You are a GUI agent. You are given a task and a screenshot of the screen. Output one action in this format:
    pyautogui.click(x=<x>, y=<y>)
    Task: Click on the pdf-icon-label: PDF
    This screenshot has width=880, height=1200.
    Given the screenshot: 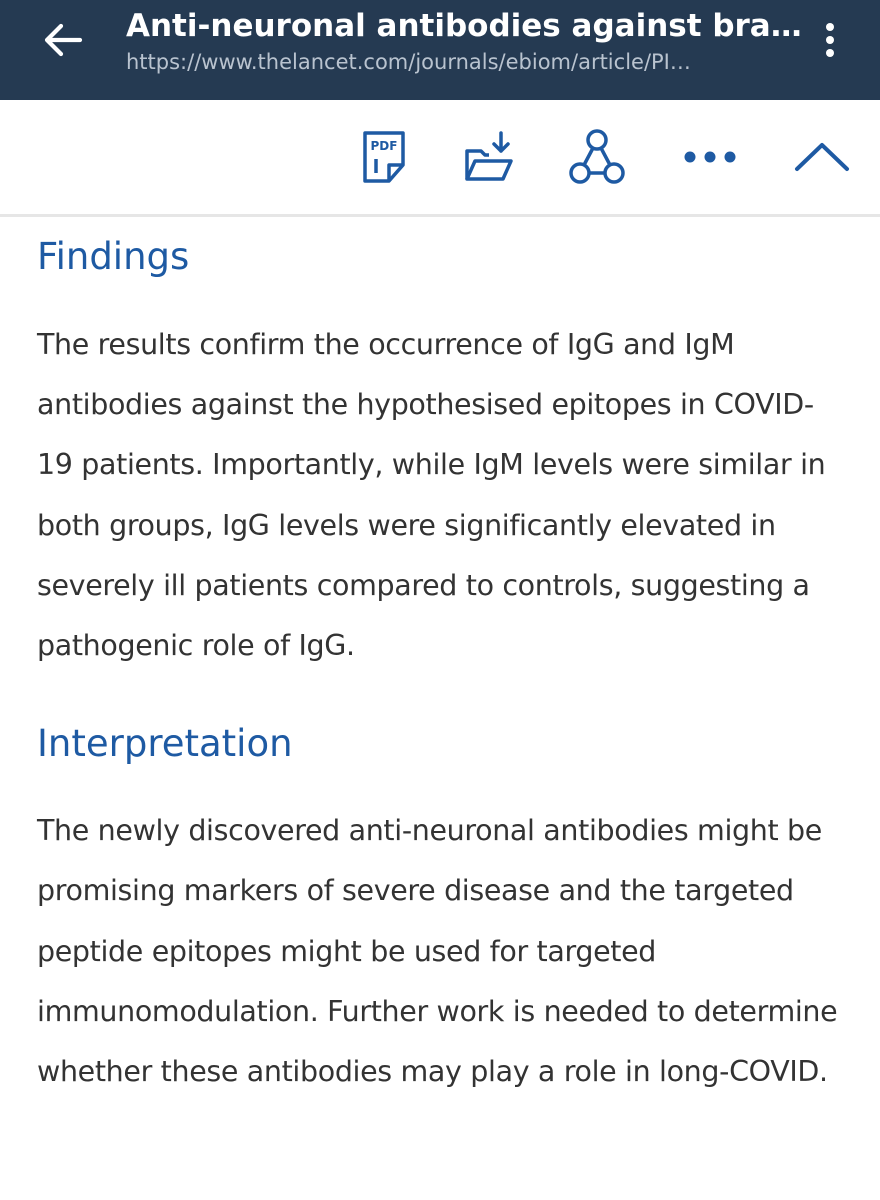 What is the action you would take?
    pyautogui.click(x=384, y=146)
    